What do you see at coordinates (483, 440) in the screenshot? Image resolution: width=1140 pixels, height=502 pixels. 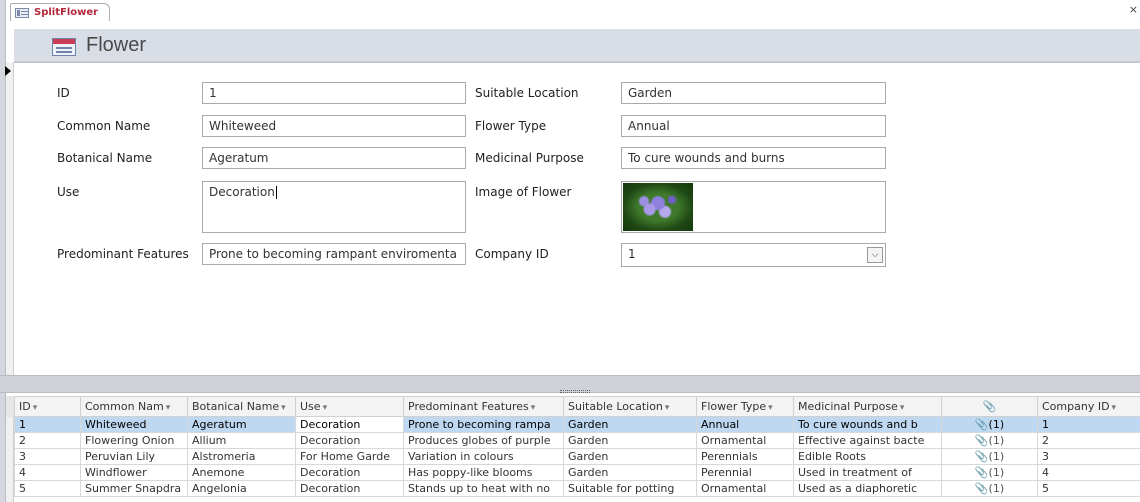 I see `cell-predominant-features: Produces globes of purple` at bounding box center [483, 440].